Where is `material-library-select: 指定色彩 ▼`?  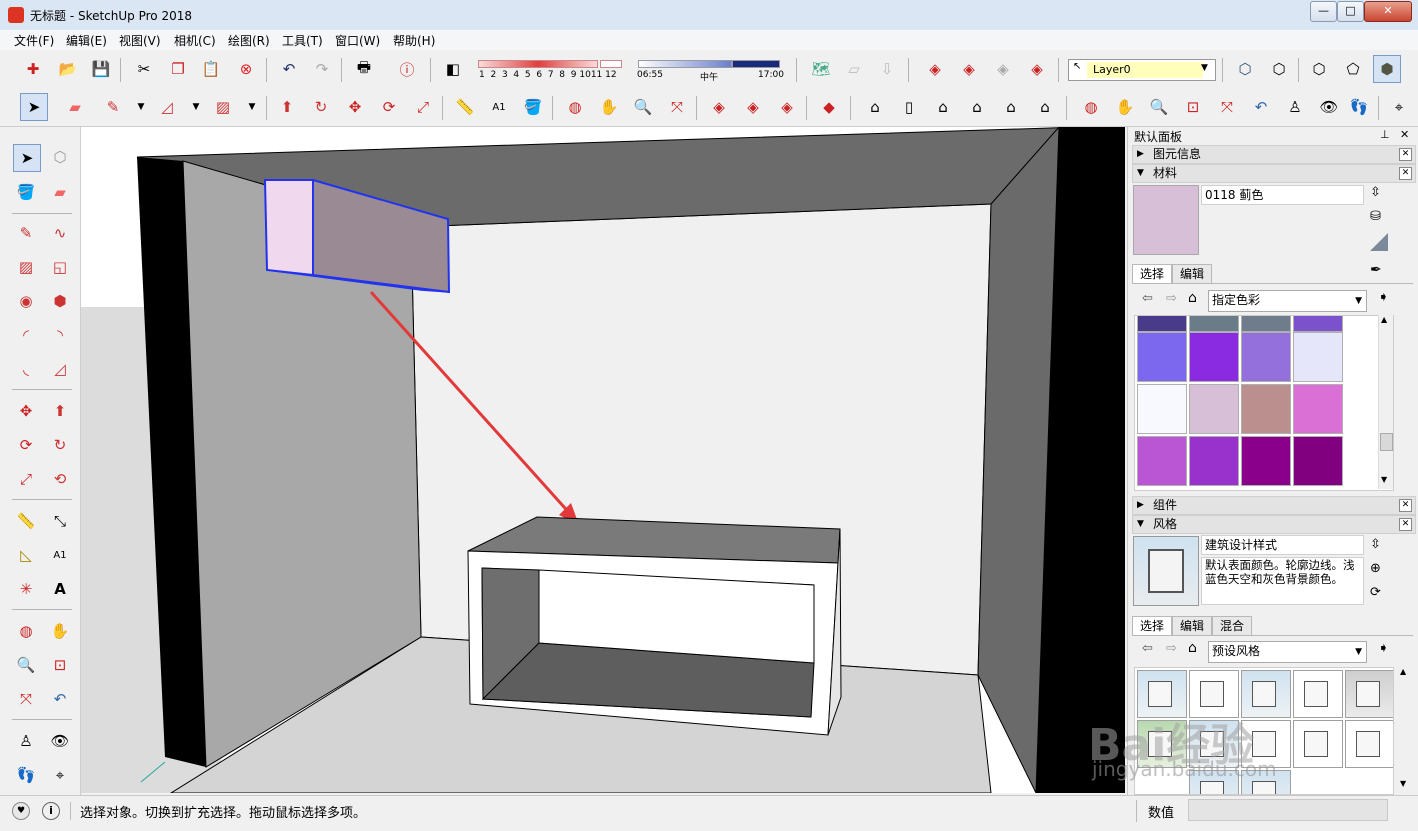
material-library-select: 指定色彩 ▼ is located at coordinates (1287, 301).